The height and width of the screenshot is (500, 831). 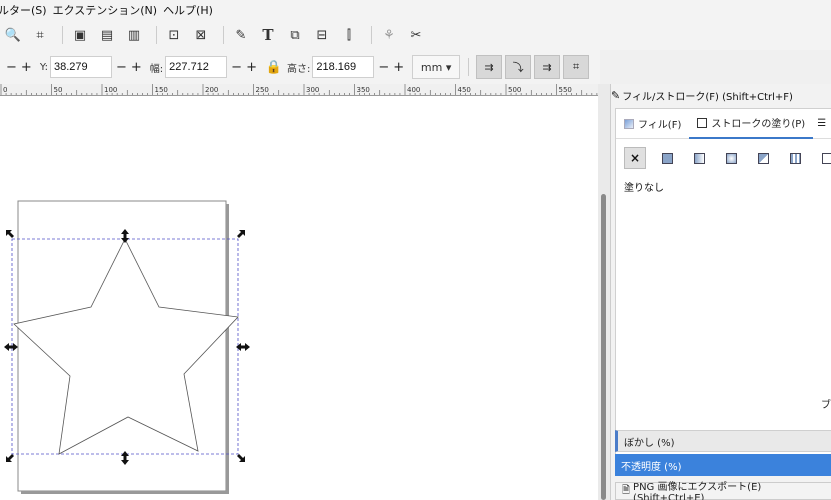 I want to click on handle-top-left, so click(x=10, y=234).